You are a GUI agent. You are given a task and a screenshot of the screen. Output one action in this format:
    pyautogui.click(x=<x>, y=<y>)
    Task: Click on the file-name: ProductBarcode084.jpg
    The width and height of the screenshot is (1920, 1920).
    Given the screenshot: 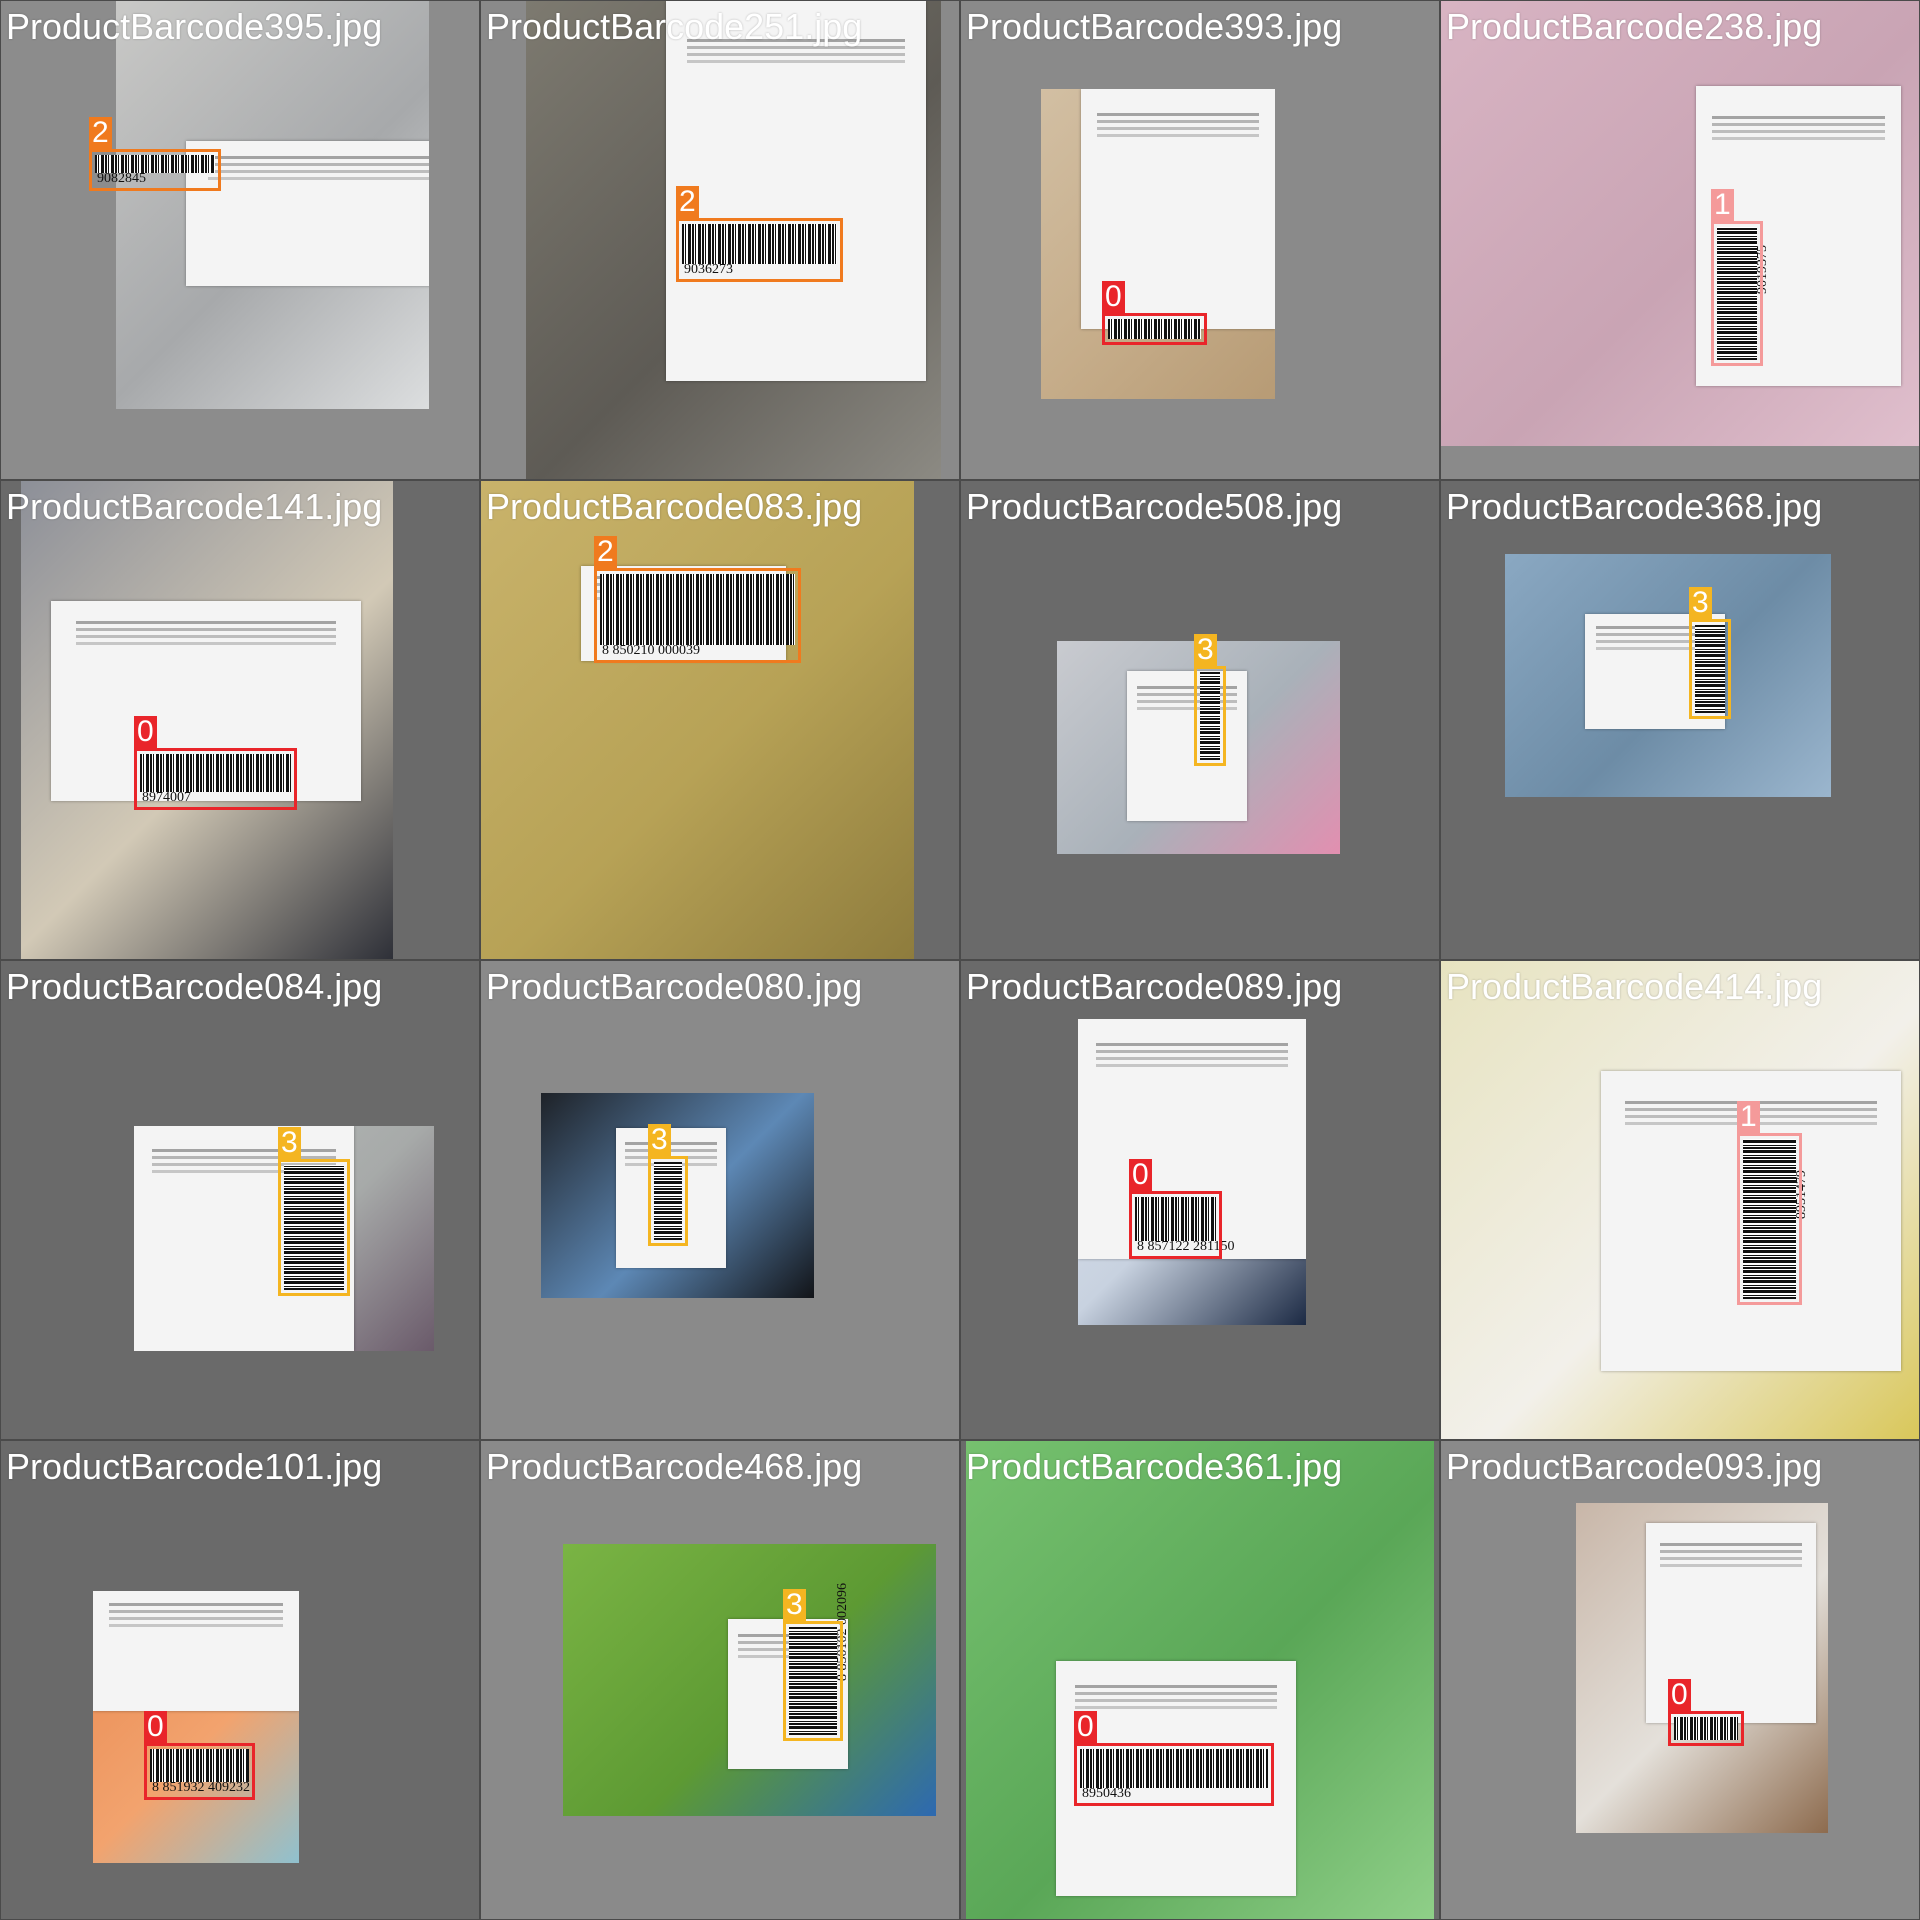 What is the action you would take?
    pyautogui.click(x=194, y=986)
    